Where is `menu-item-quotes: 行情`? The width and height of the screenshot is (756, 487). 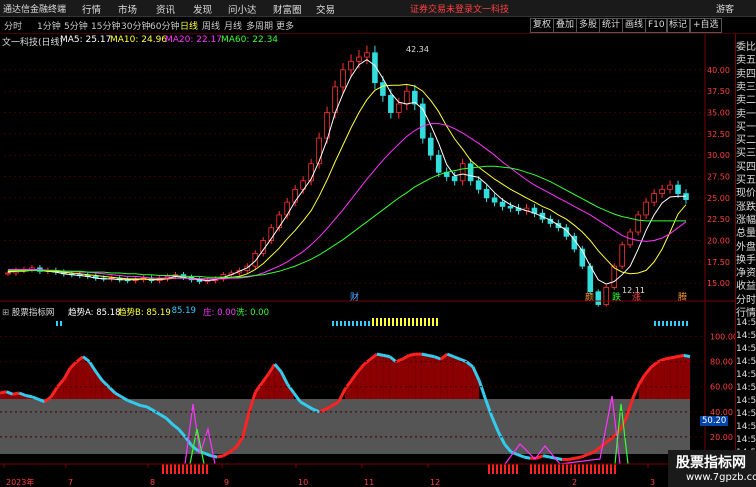
menu-item-quotes: 行情 is located at coordinates (91, 9).